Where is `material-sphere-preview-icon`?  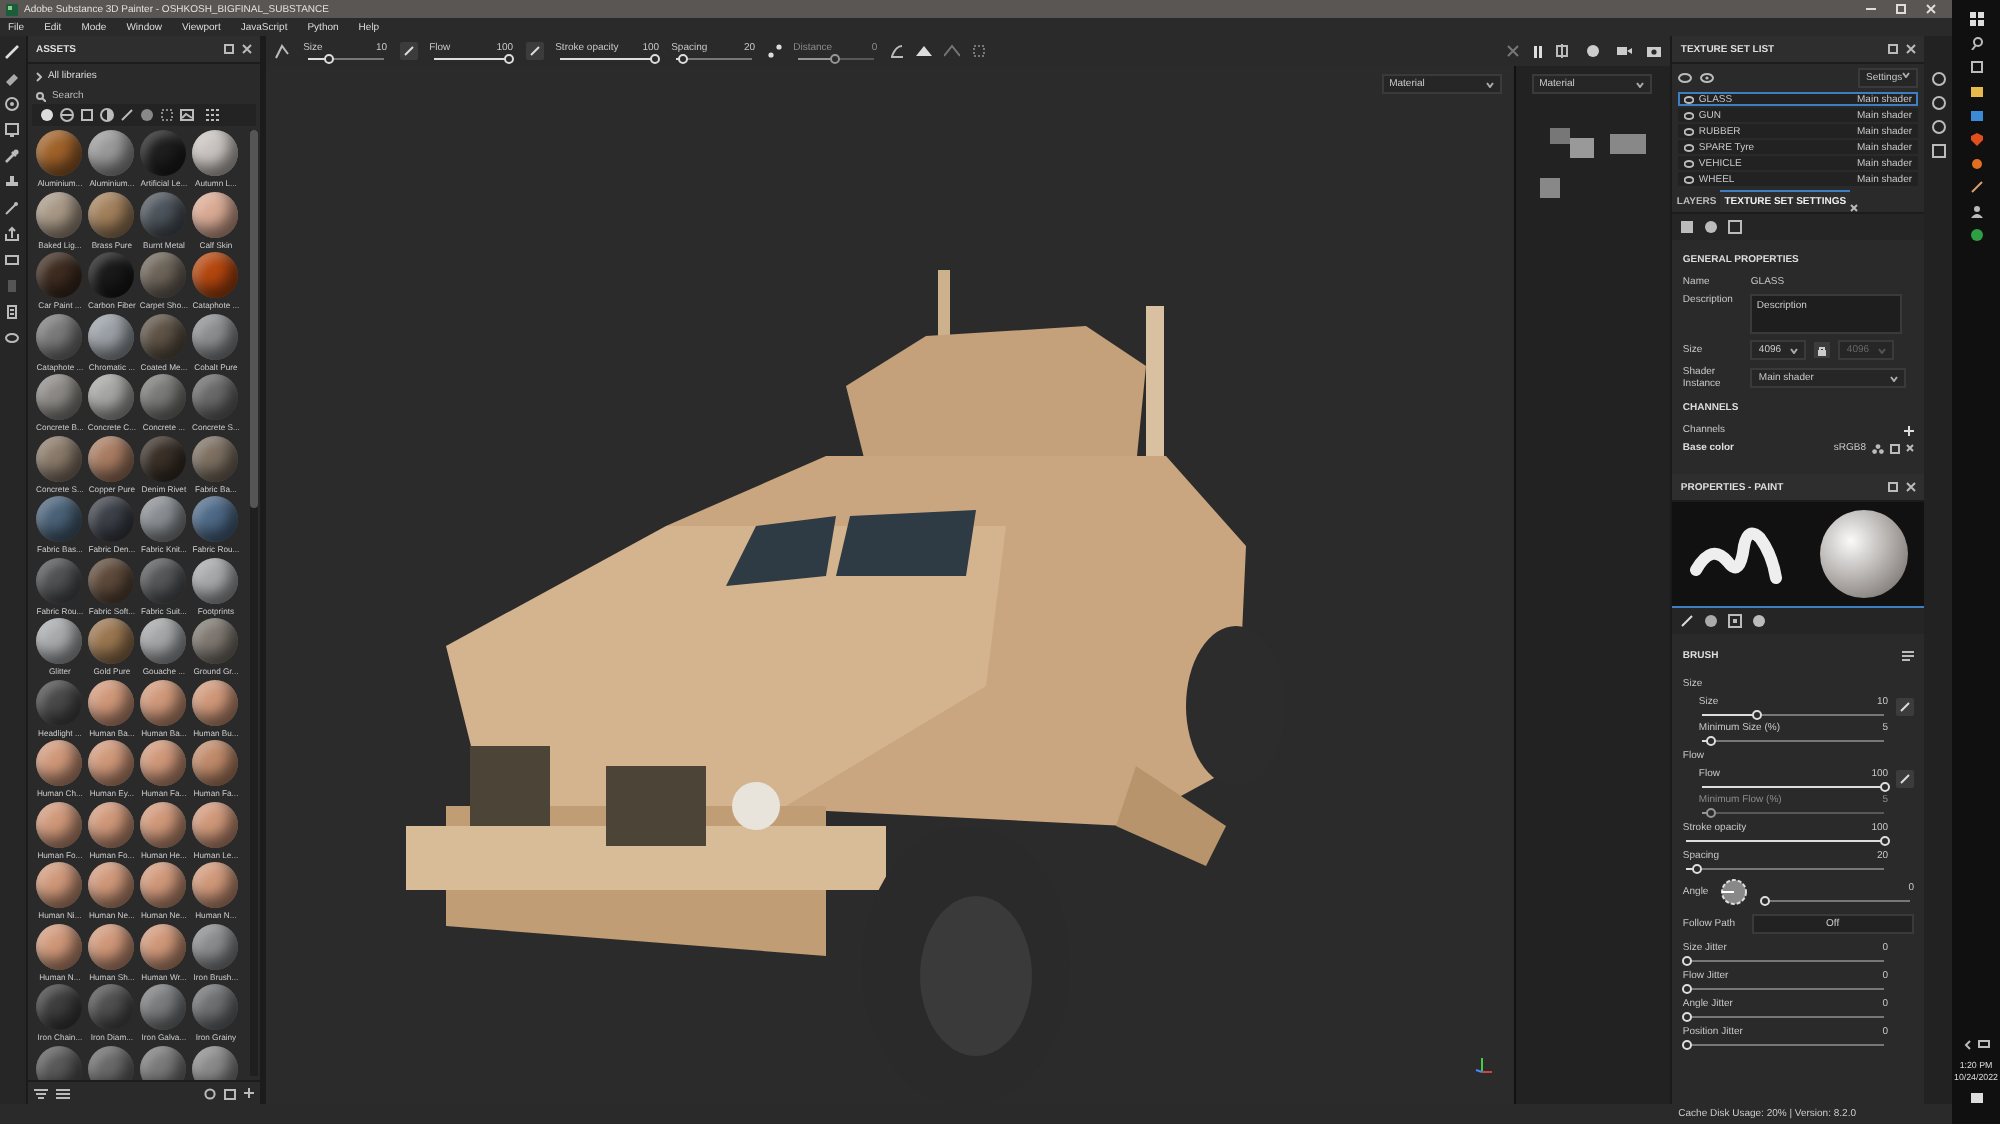 material-sphere-preview-icon is located at coordinates (1863, 554).